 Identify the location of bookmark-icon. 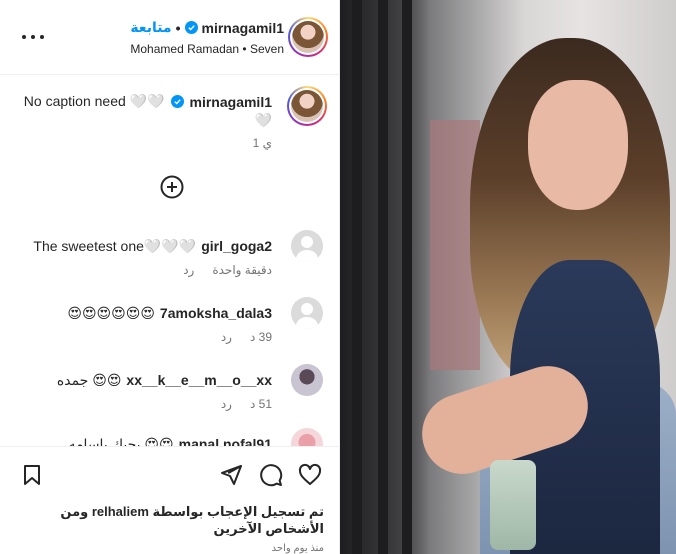
(32, 475).